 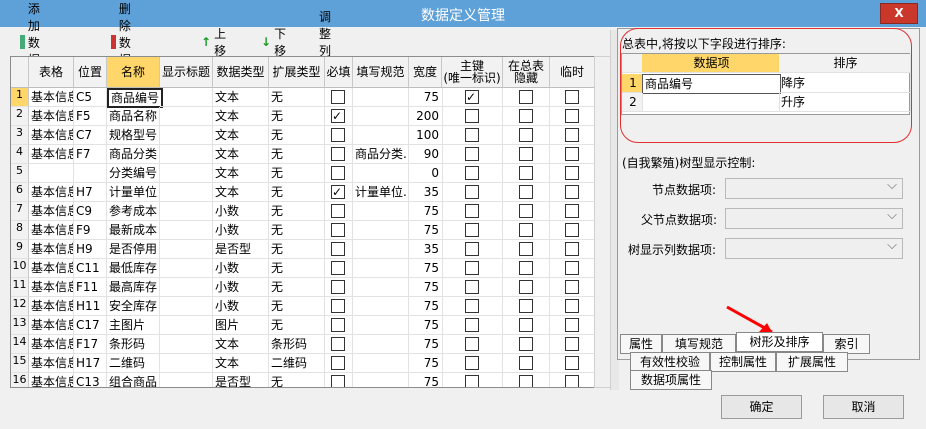 What do you see at coordinates (426, 154) in the screenshot?
I see `cell-width: 90` at bounding box center [426, 154].